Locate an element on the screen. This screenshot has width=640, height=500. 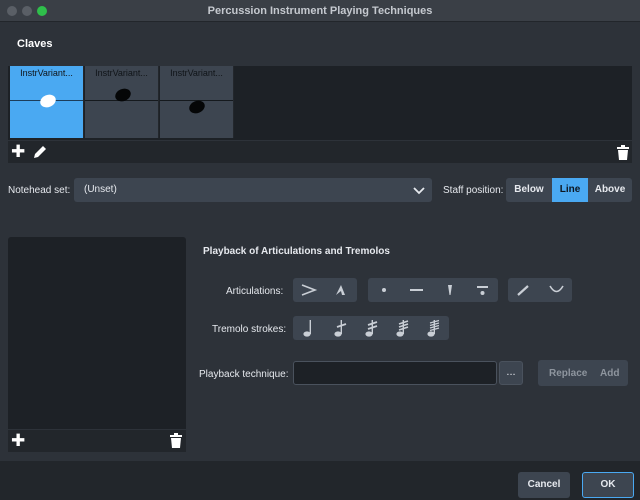
unstress-button is located at coordinates (556, 290).